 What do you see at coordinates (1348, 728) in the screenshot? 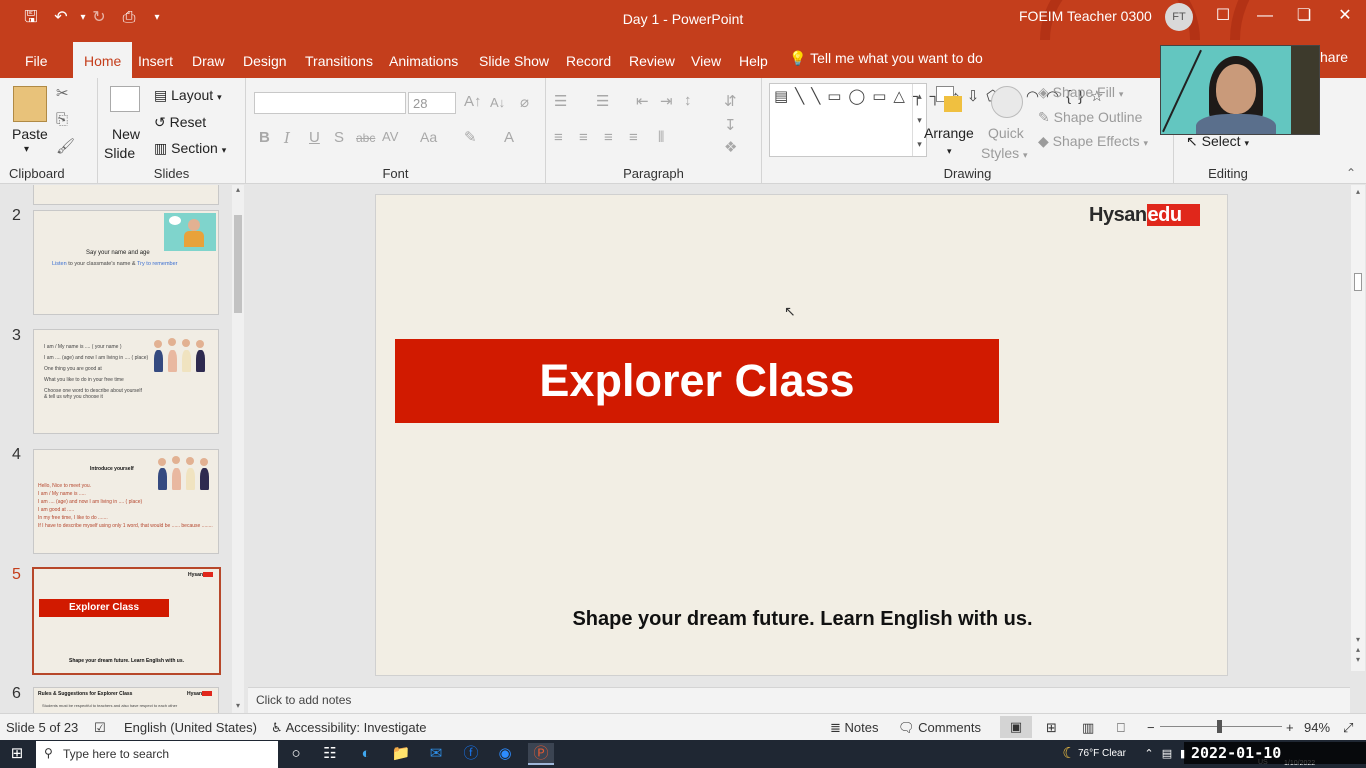
I see `fit-to-window-icon: ⤢` at bounding box center [1348, 728].